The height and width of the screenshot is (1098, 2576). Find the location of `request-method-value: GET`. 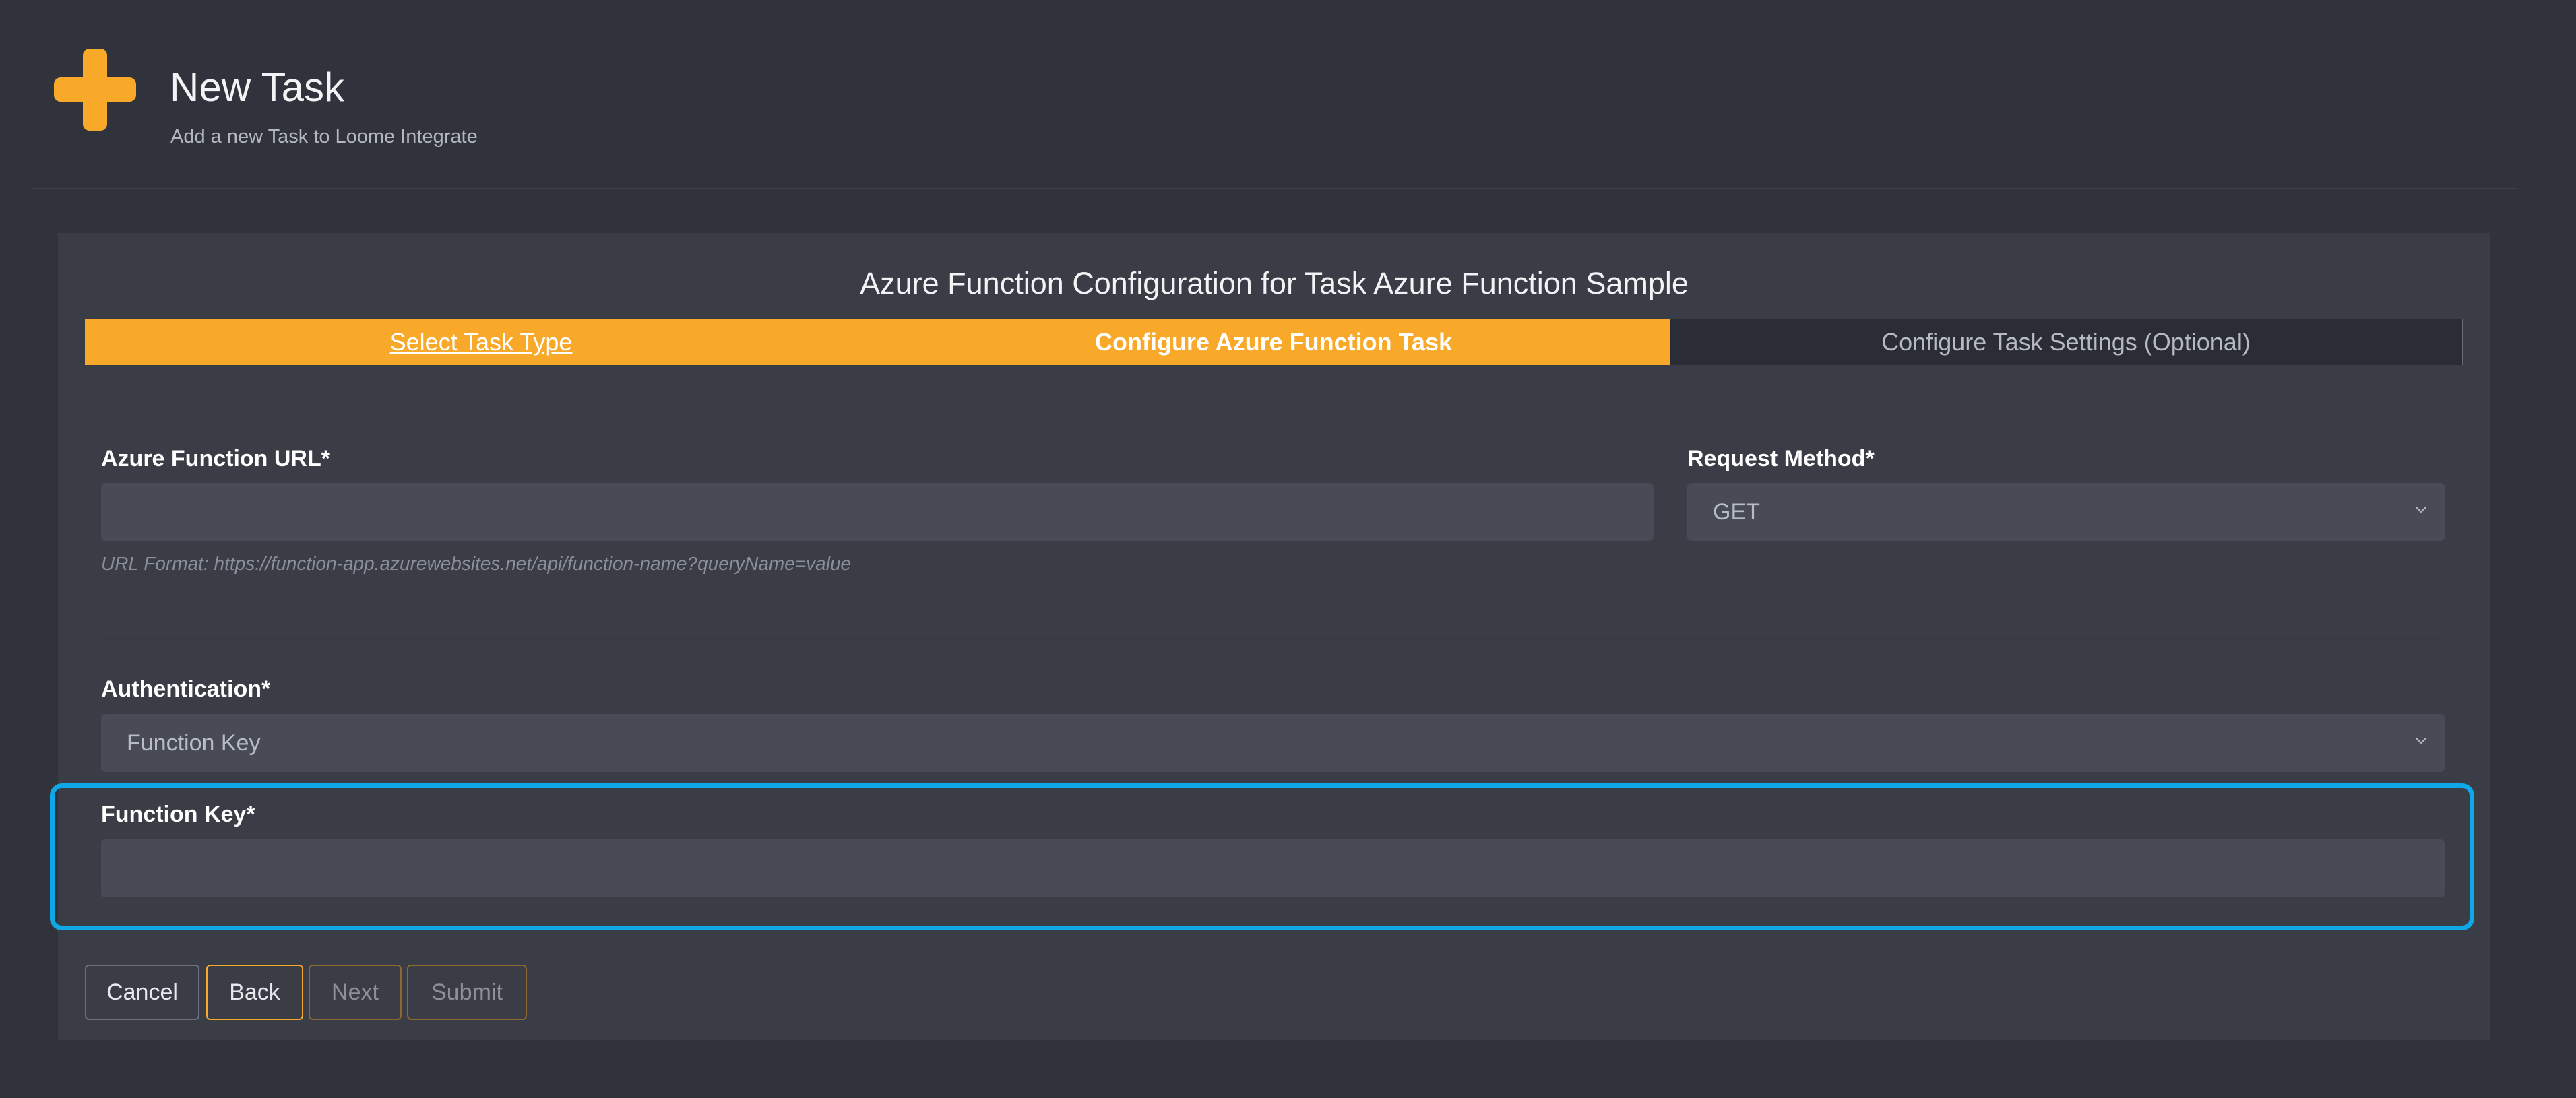

request-method-value: GET is located at coordinates (1736, 511).